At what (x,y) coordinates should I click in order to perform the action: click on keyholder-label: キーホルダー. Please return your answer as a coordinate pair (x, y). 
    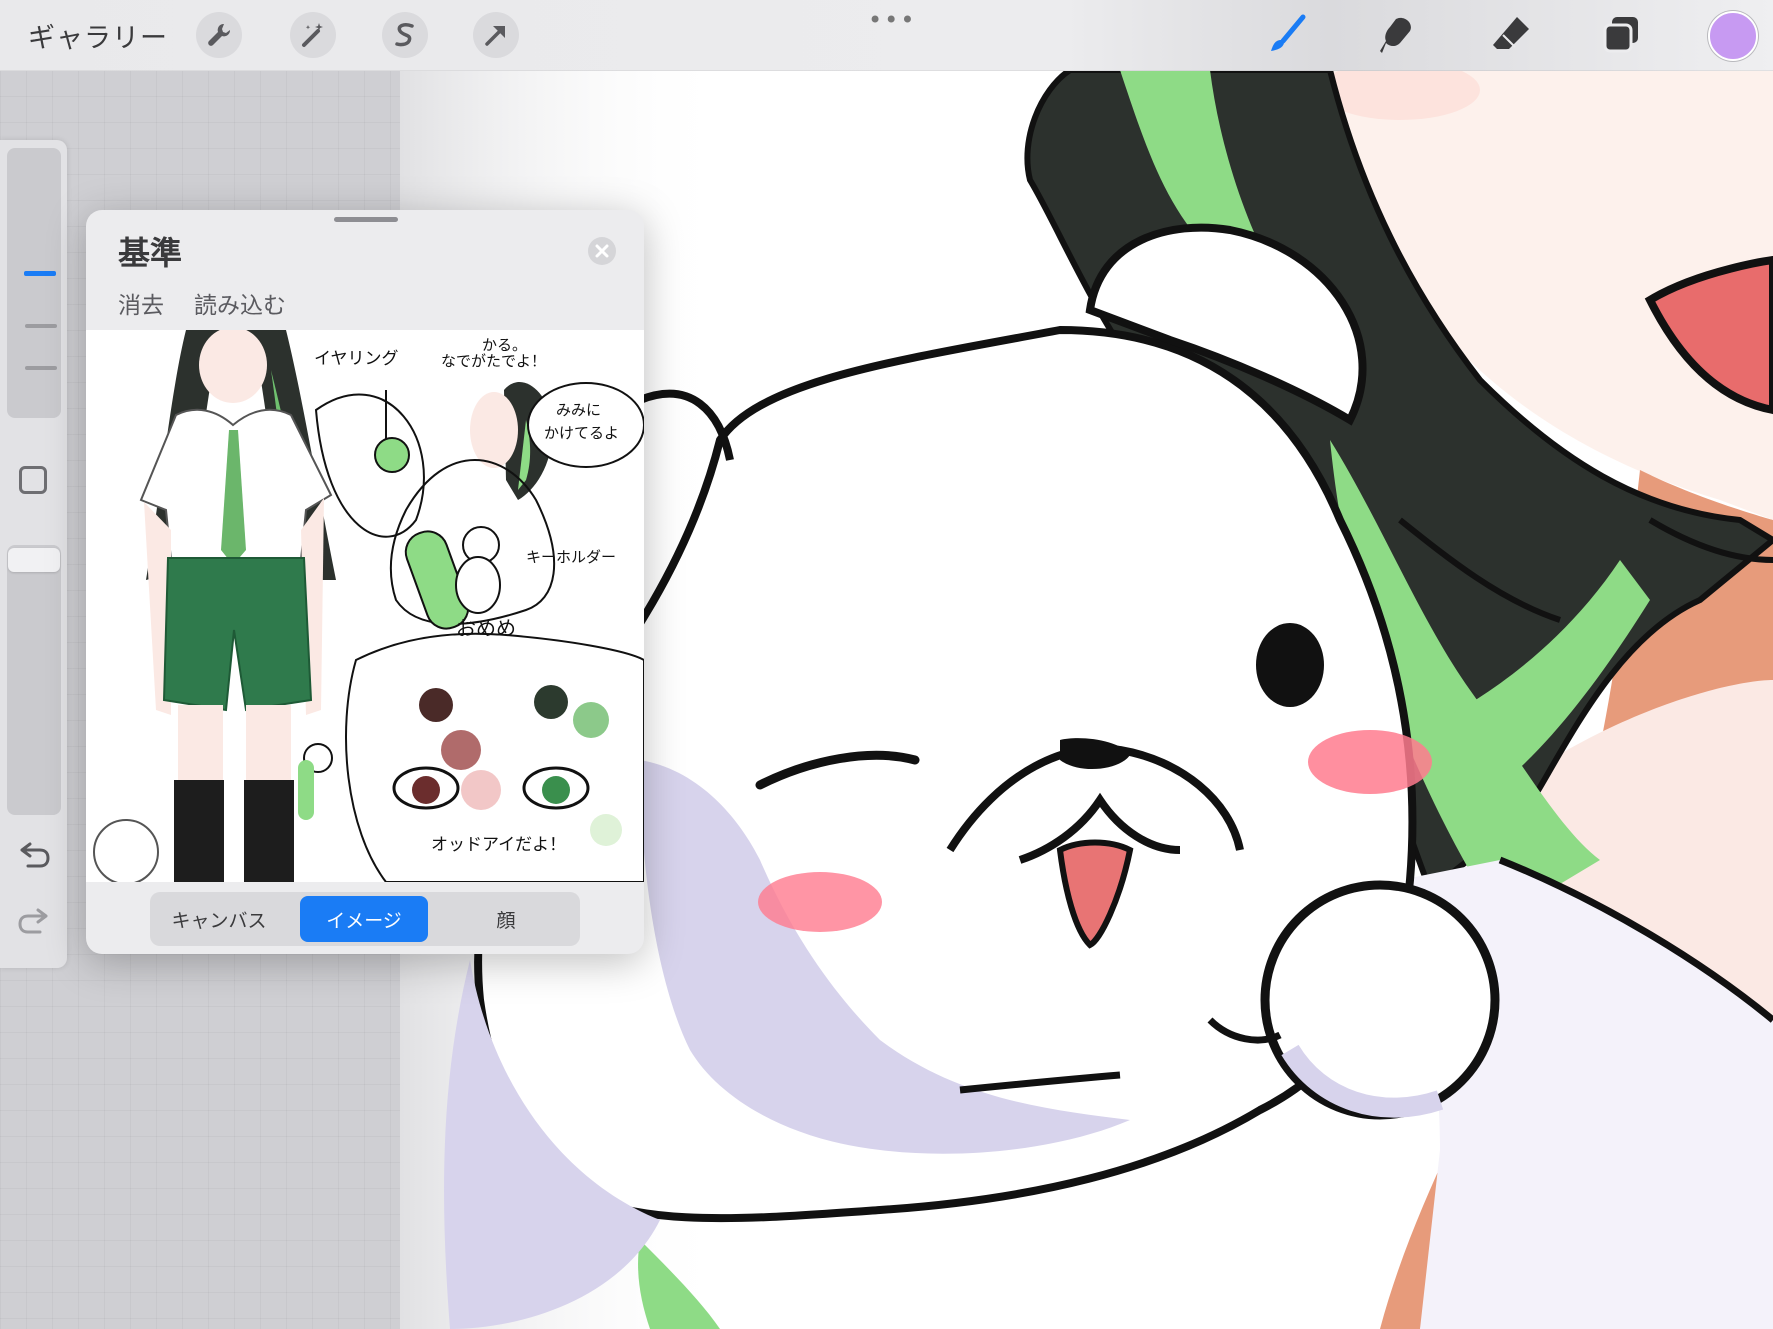
    Looking at the image, I should click on (571, 557).